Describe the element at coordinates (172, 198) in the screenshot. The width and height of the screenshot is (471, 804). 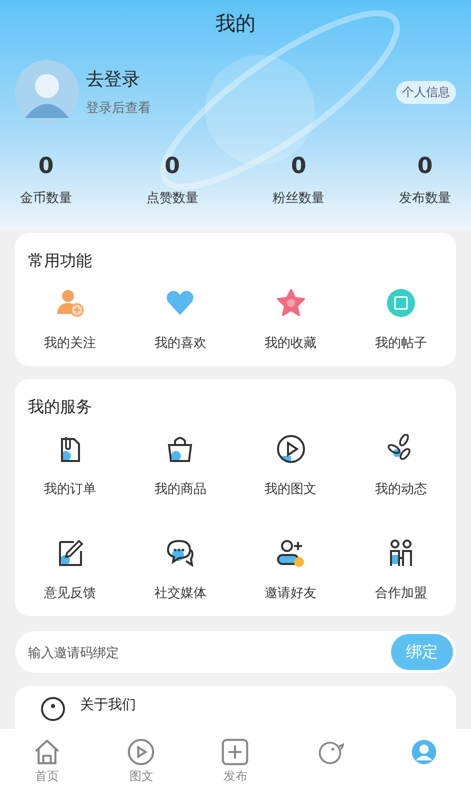
I see `stat-label: 点赞数量` at that location.